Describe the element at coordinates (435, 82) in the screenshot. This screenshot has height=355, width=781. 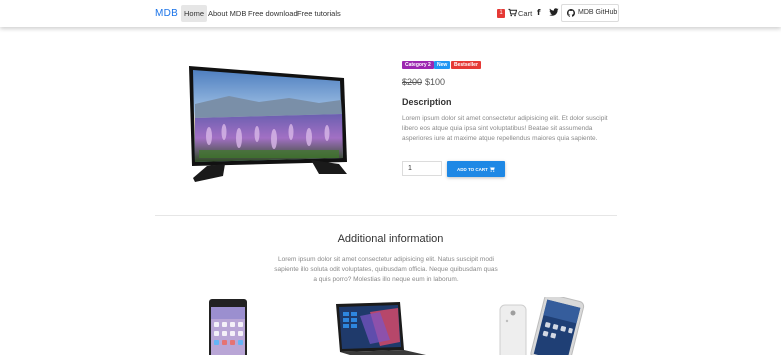
I see `new-price: $100` at that location.